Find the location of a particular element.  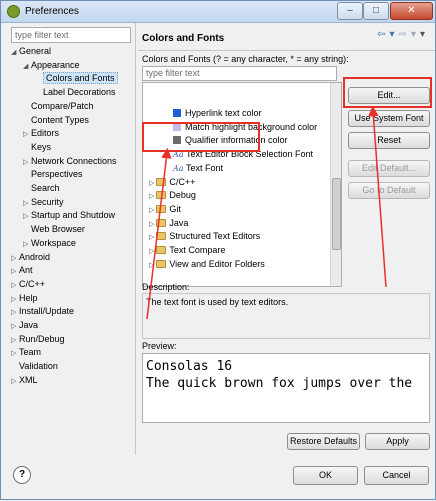

arrow-to-edit is located at coordinates (377, 196).